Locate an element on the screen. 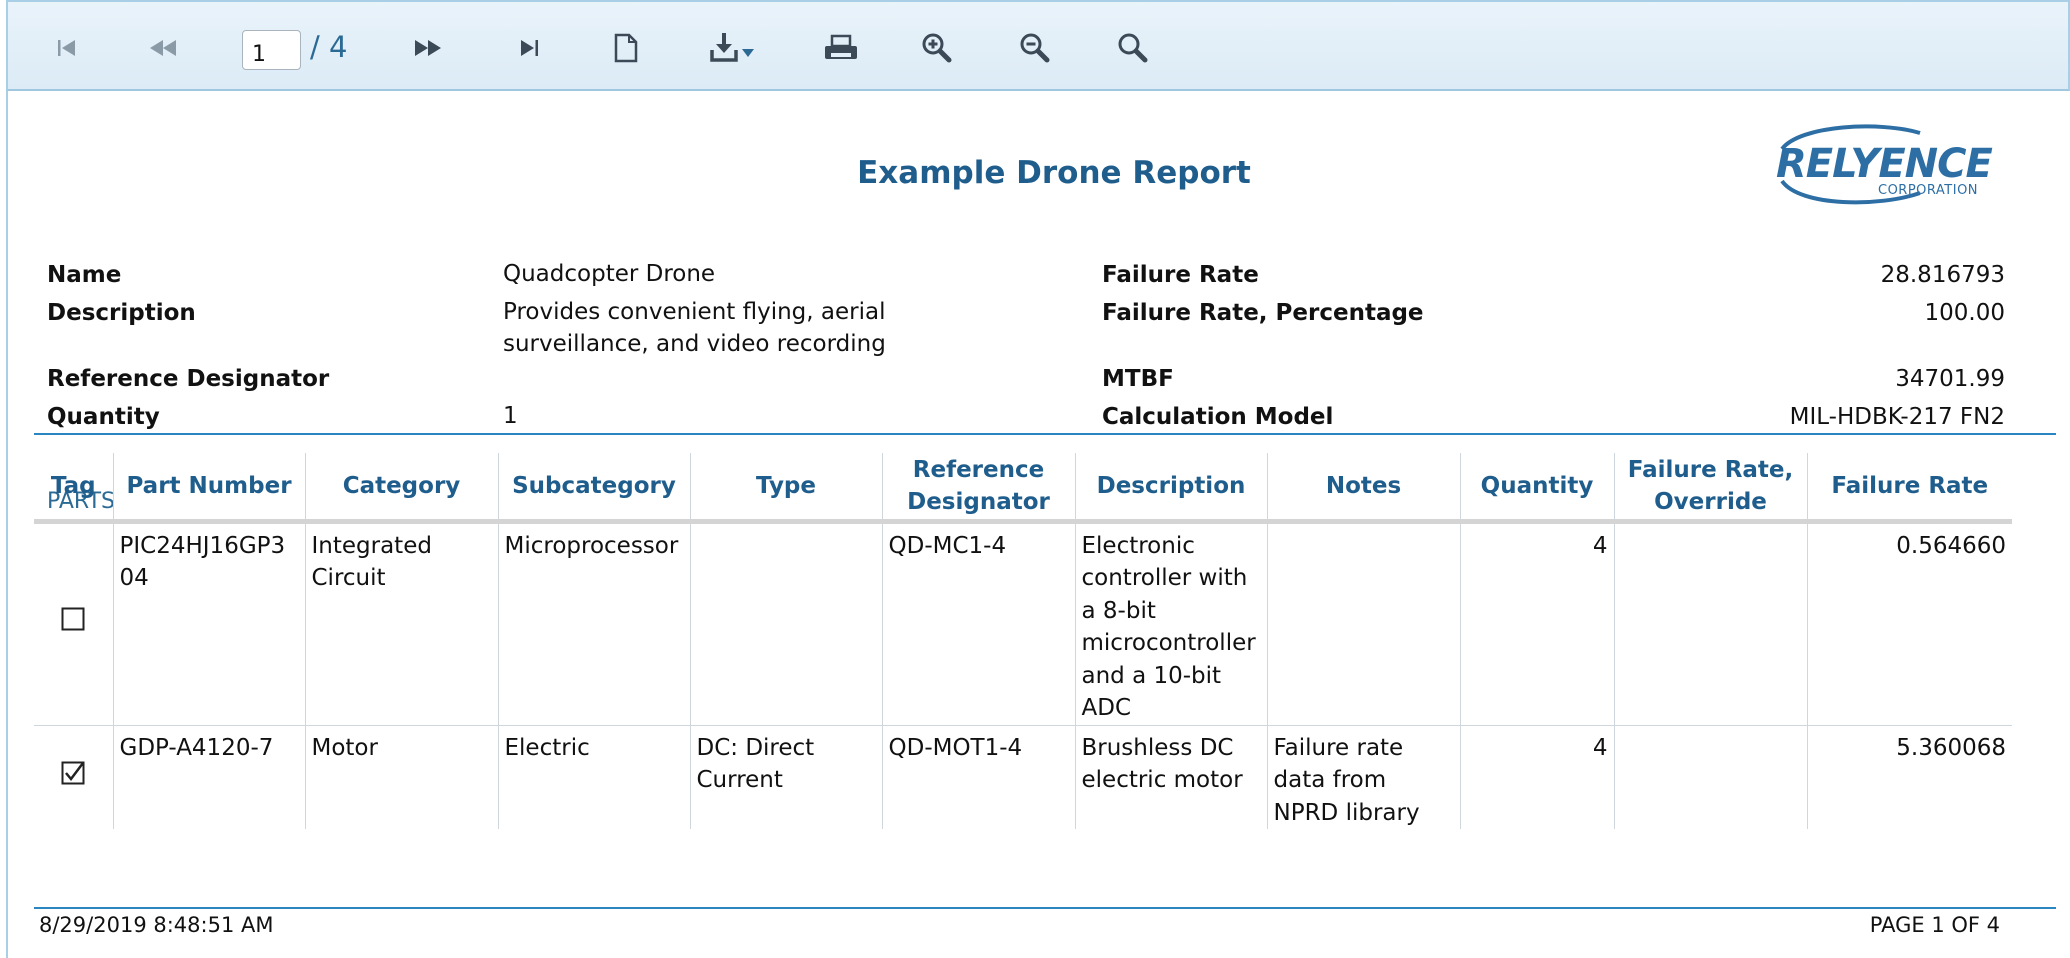 Image resolution: width=2070 pixels, height=958 pixels. notes-cell: Failure rate data from NPRD library is located at coordinates (1363, 777).